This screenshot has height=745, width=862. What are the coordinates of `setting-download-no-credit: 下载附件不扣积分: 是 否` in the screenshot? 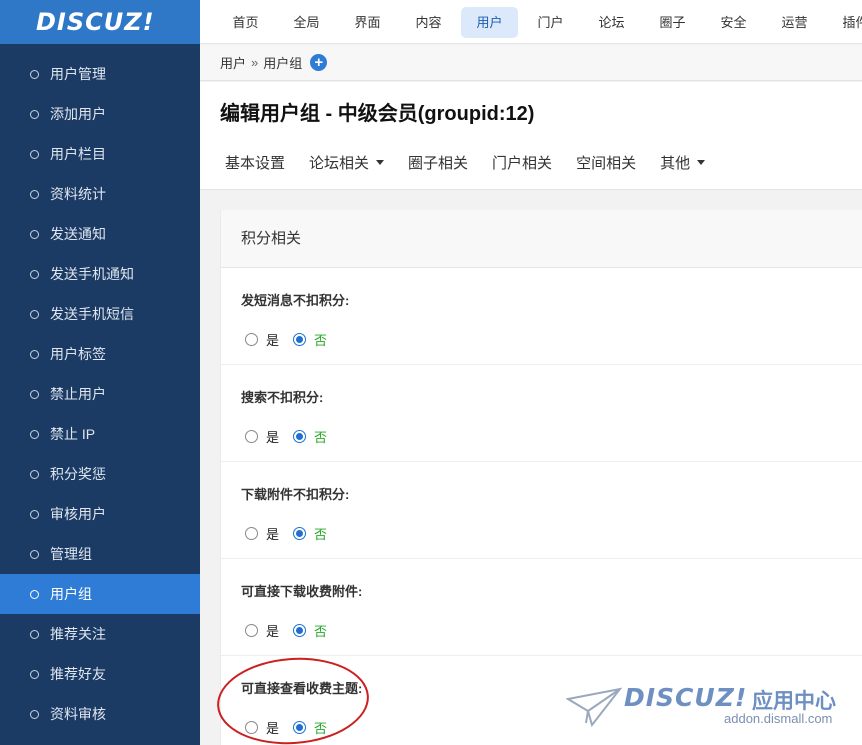 It's located at (541, 510).